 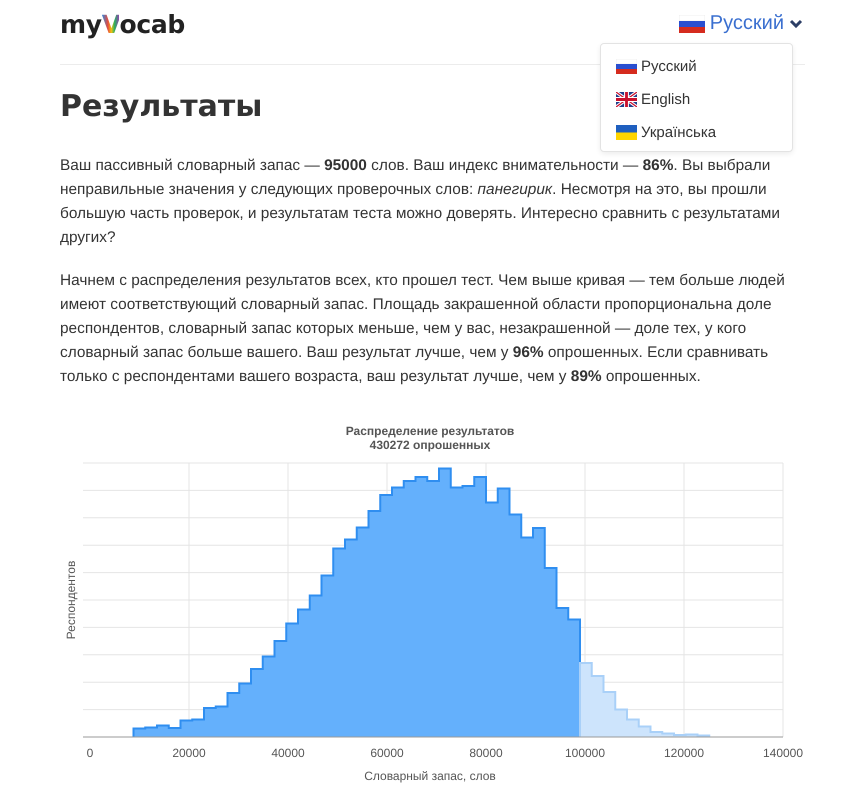 What do you see at coordinates (486, 753) in the screenshot?
I see `tick-label: 80000` at bounding box center [486, 753].